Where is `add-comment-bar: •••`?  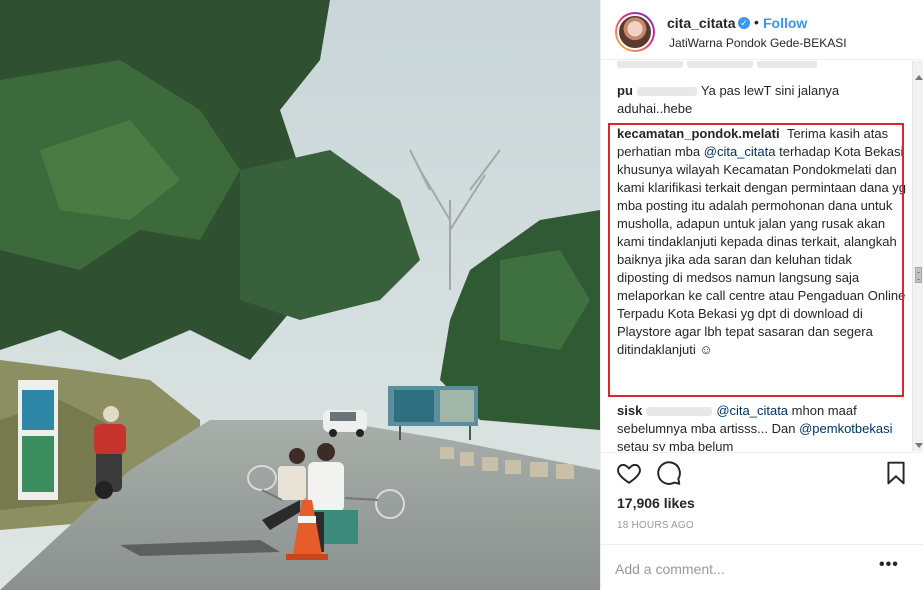 add-comment-bar: ••• is located at coordinates (762, 567).